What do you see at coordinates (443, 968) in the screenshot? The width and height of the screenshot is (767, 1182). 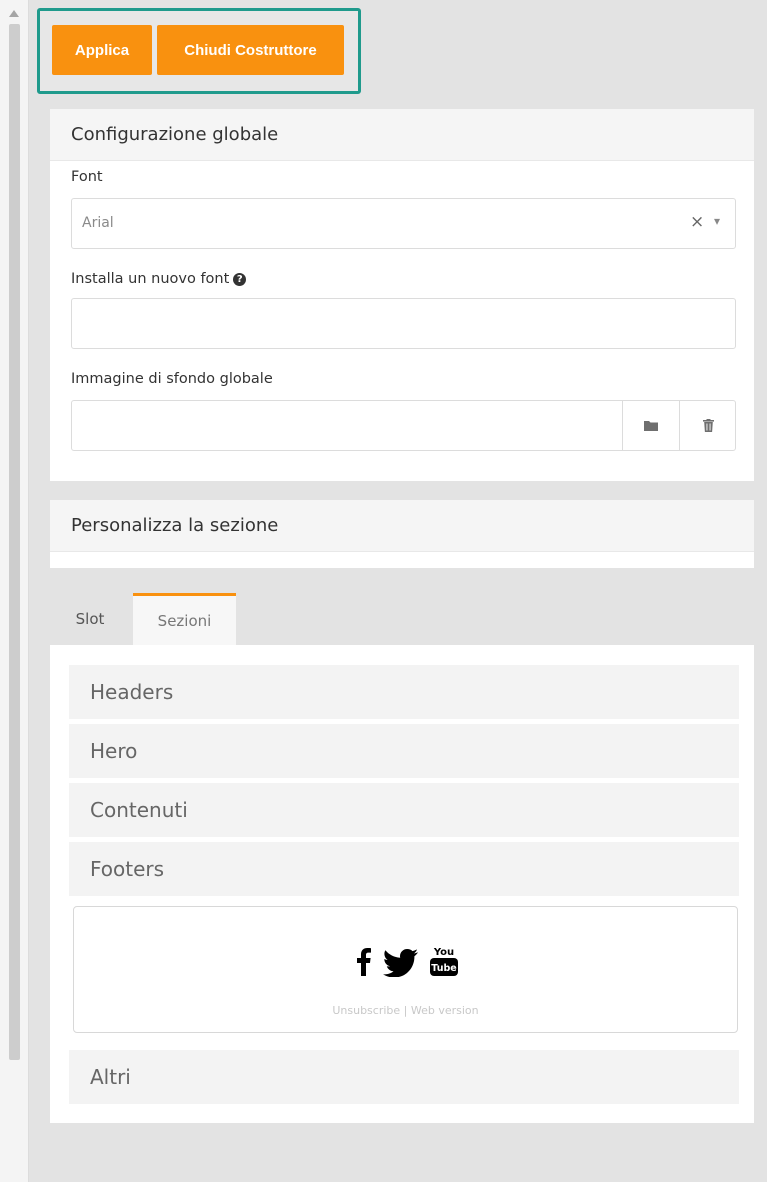 I see `svg-text: Tube` at bounding box center [443, 968].